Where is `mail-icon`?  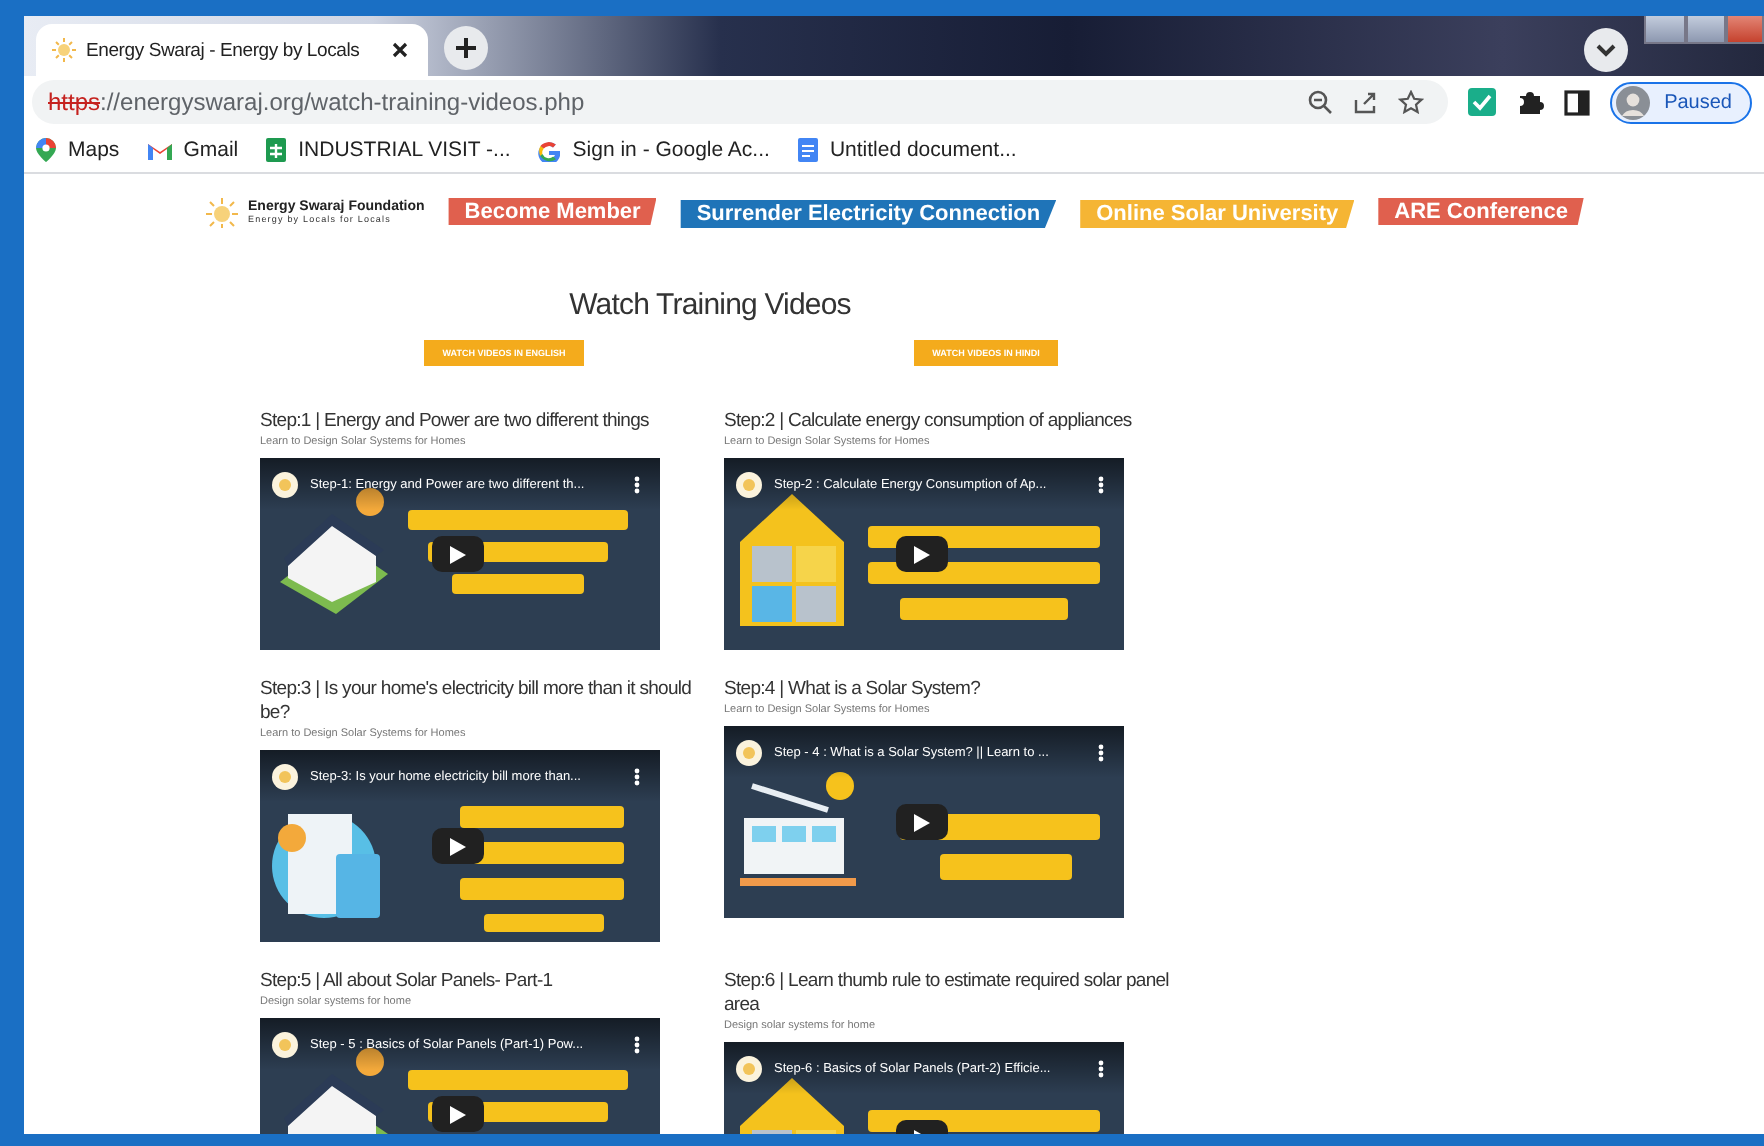
mail-icon is located at coordinates (159, 150).